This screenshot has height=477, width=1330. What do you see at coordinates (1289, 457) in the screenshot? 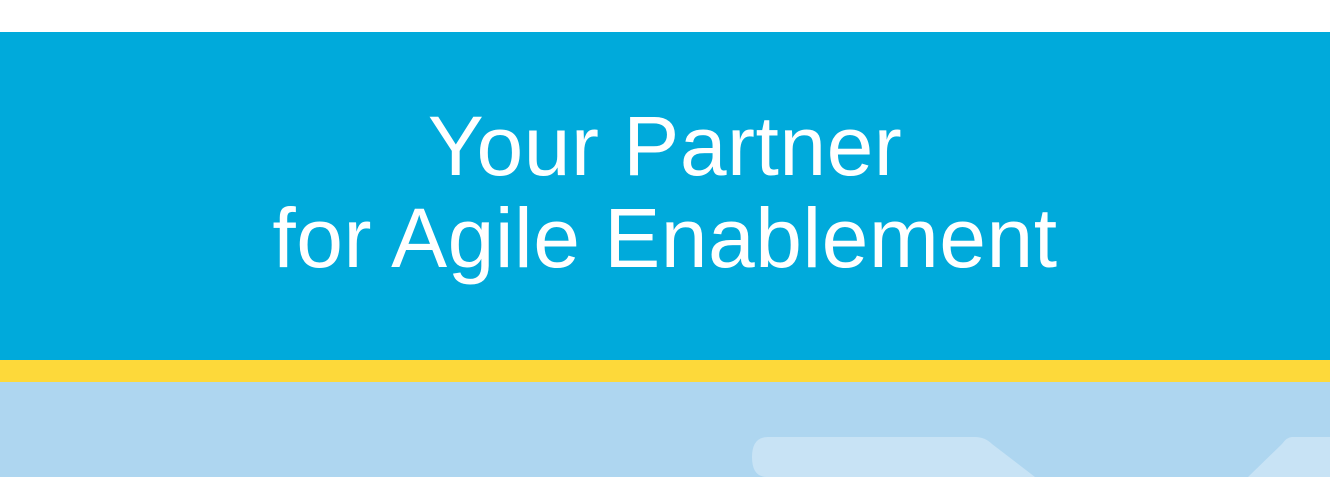
I see `decorative-track-right` at bounding box center [1289, 457].